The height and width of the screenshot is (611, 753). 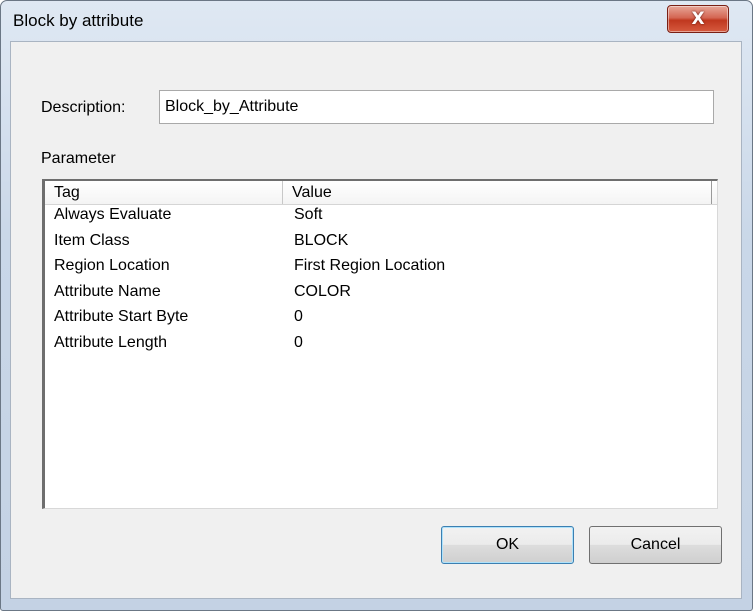 What do you see at coordinates (110, 342) in the screenshot?
I see `row-tag: Attribute Length` at bounding box center [110, 342].